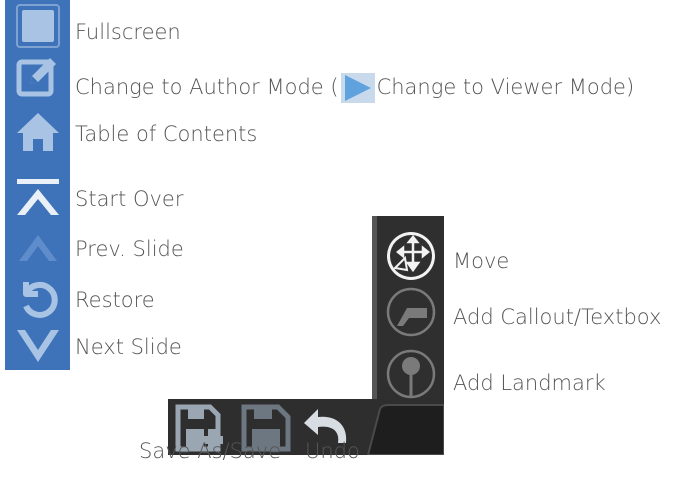 The image size is (676, 489). I want to click on restore-icon, so click(38, 298).